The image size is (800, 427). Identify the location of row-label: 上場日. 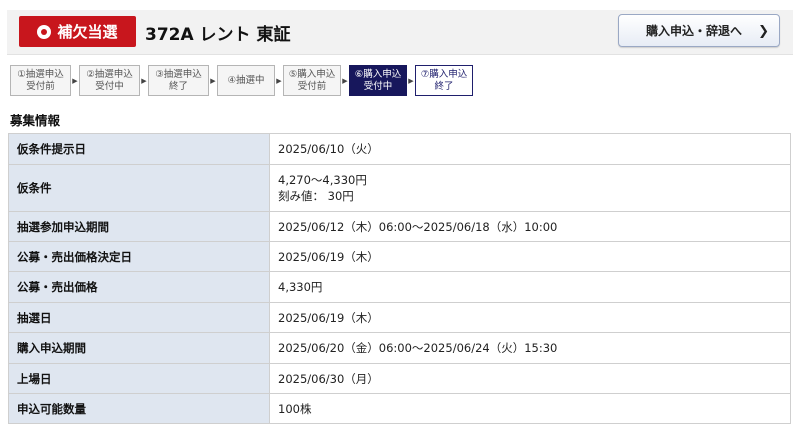
(139, 378).